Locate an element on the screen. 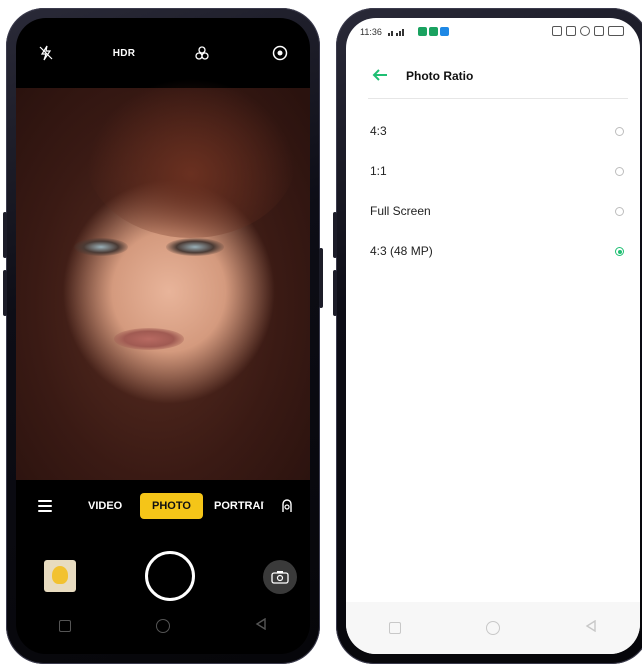  moon-icon is located at coordinates (585, 31).